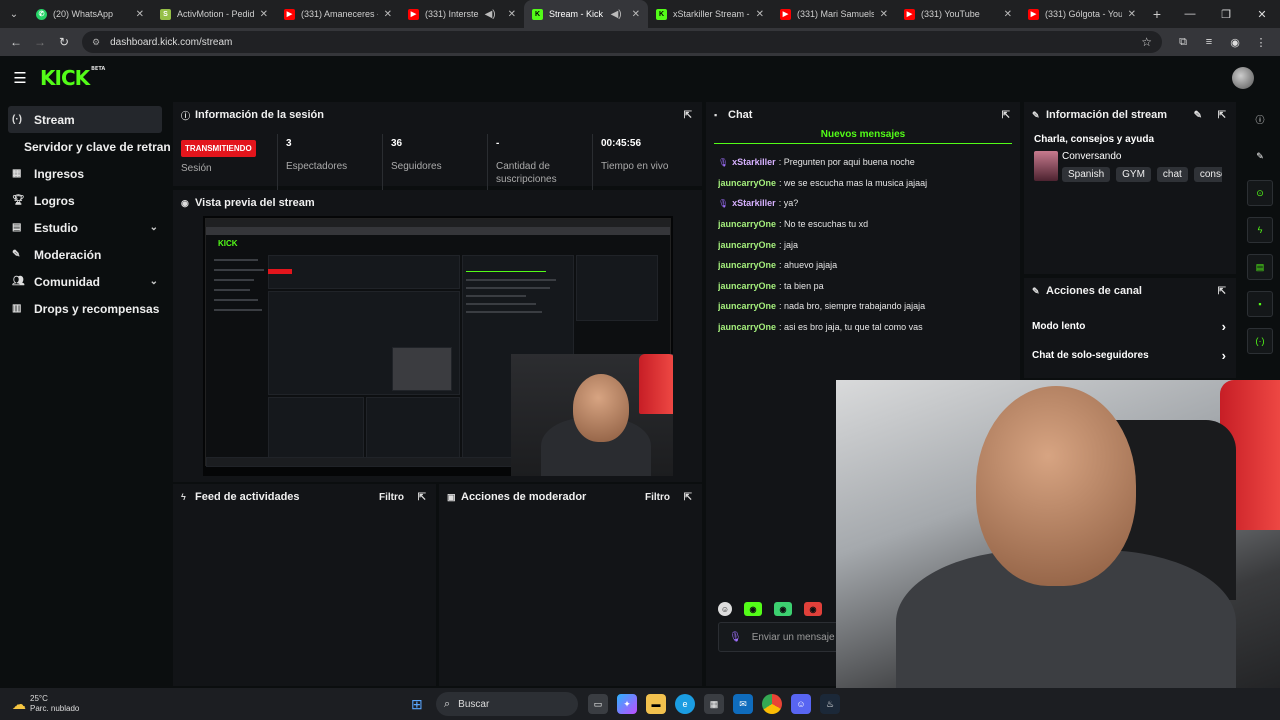 This screenshot has height=720, width=1280. What do you see at coordinates (438, 346) in the screenshot?
I see `stream-preview-video: KICK` at bounding box center [438, 346].